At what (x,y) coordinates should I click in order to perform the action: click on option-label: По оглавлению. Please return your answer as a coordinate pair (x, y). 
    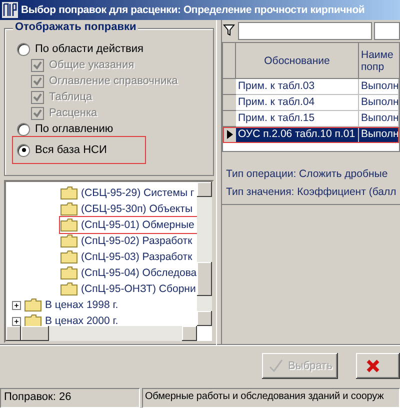
    Looking at the image, I should click on (74, 129).